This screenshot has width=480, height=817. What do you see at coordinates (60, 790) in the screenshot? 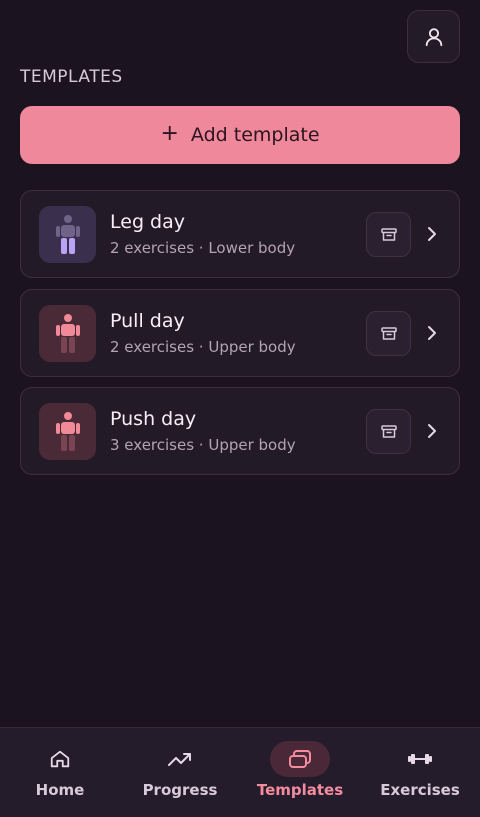
I see `nav-label: Home` at bounding box center [60, 790].